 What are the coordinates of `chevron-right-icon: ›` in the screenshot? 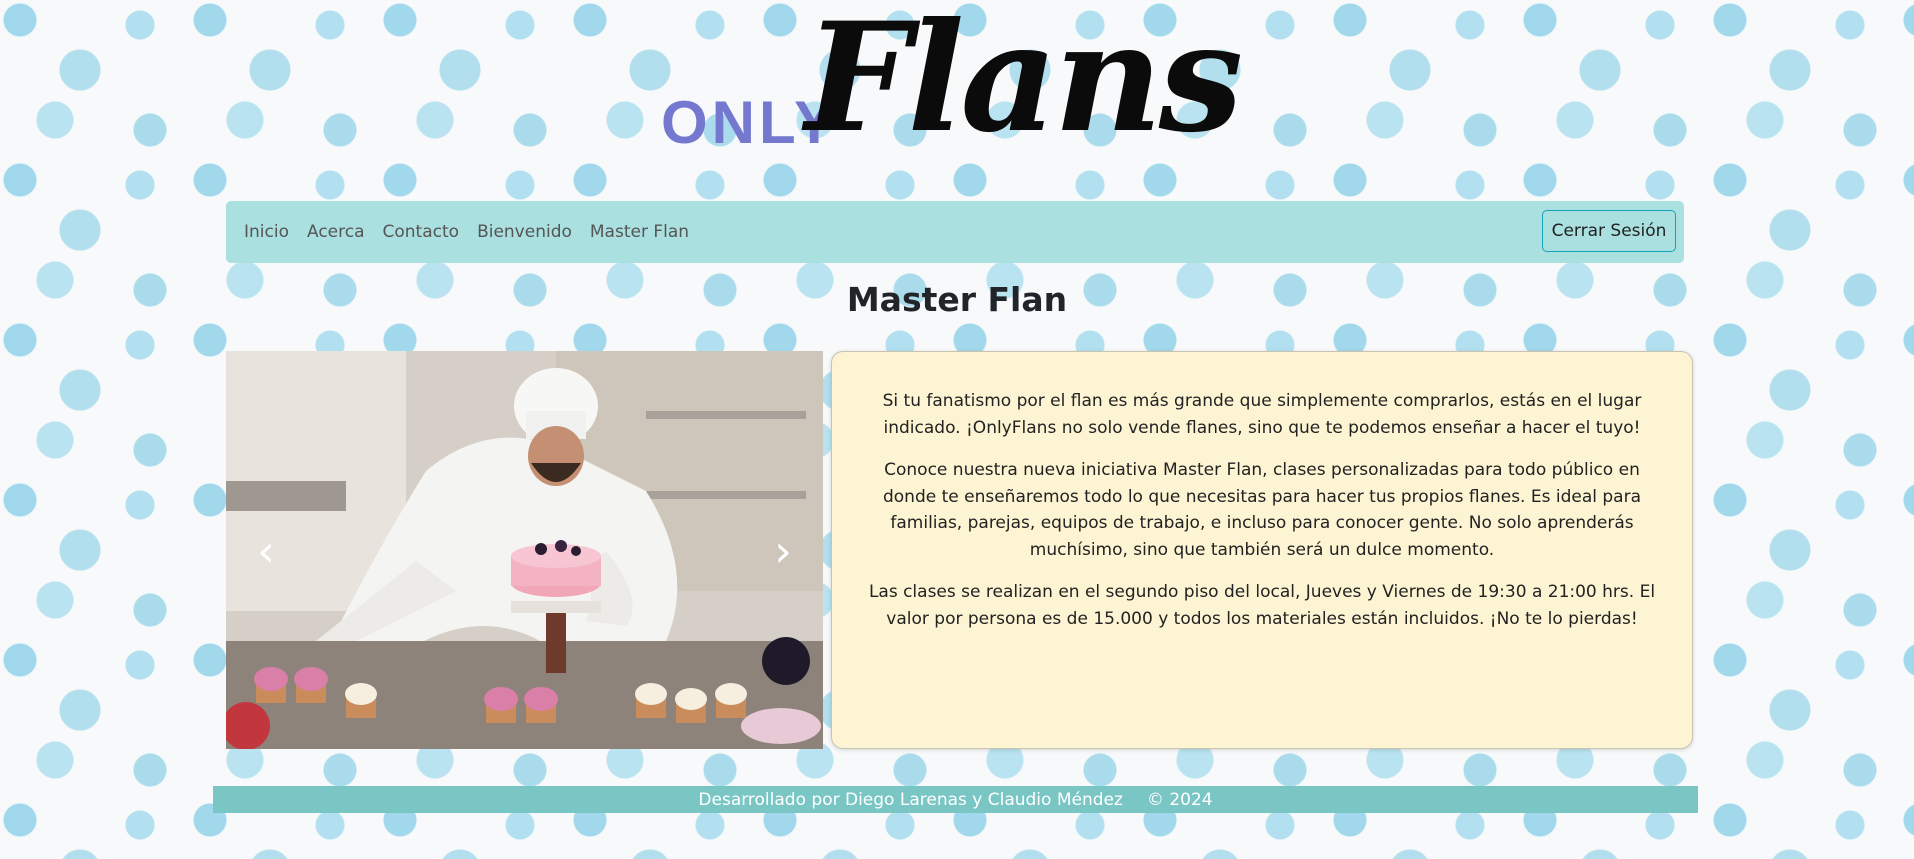 It's located at (783, 551).